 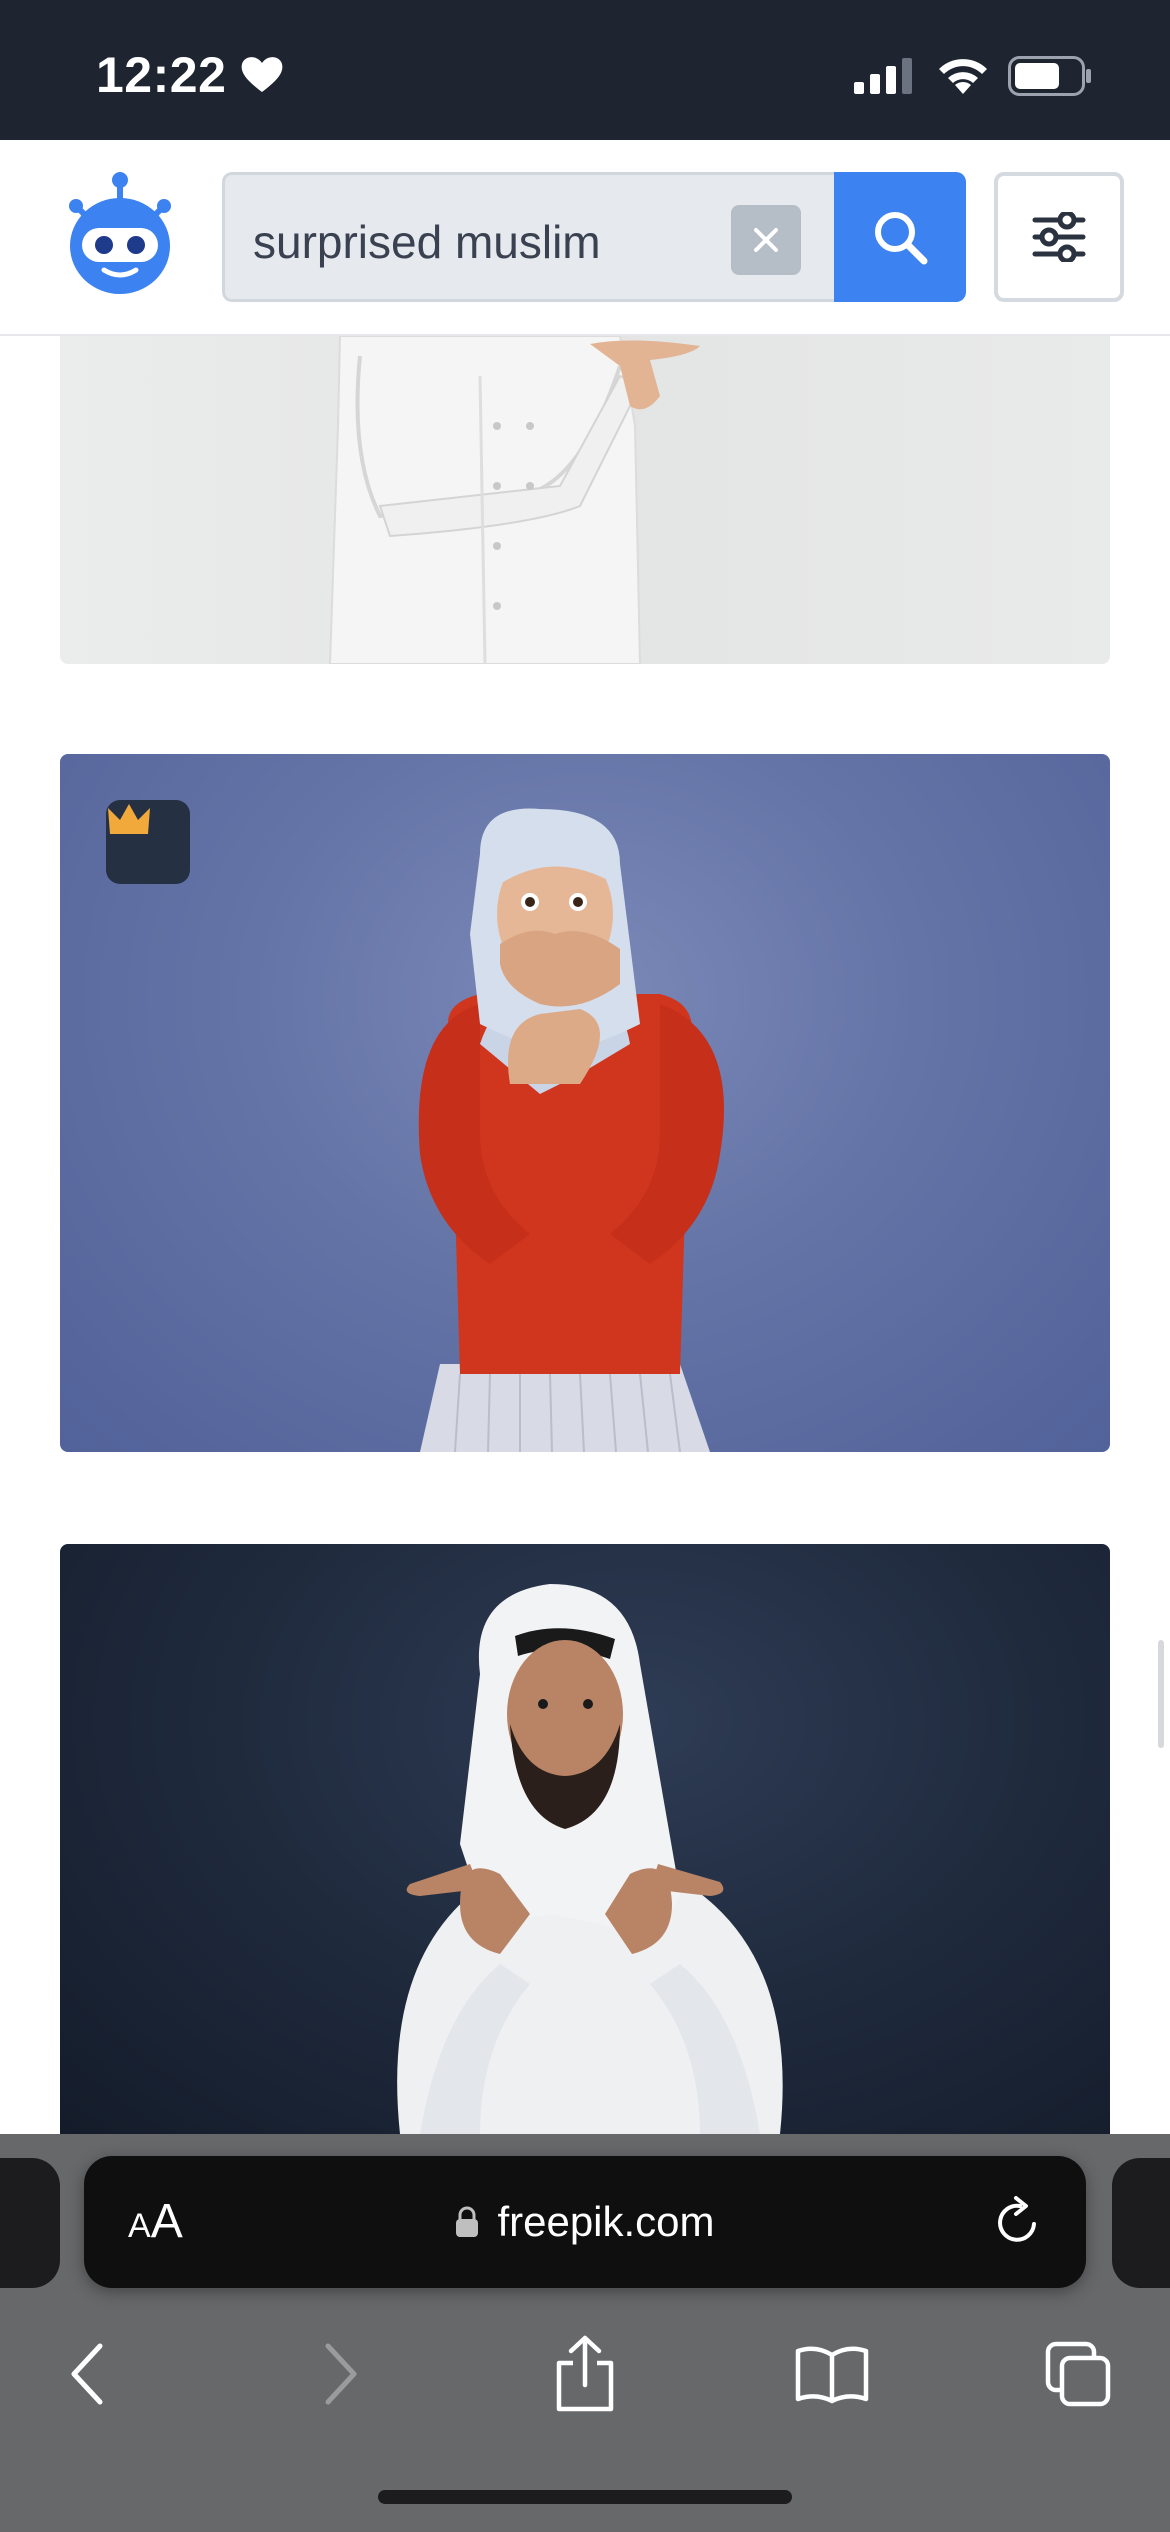 I want to click on tabs-icon, so click(x=1078, y=2374).